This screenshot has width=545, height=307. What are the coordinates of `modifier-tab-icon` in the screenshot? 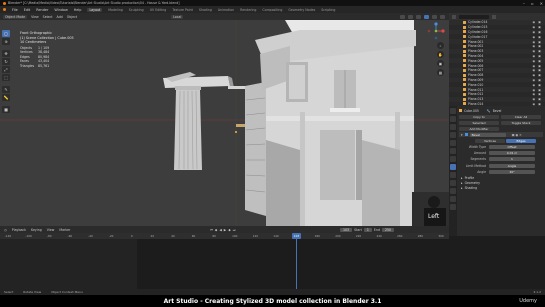 It's located at (453, 167).